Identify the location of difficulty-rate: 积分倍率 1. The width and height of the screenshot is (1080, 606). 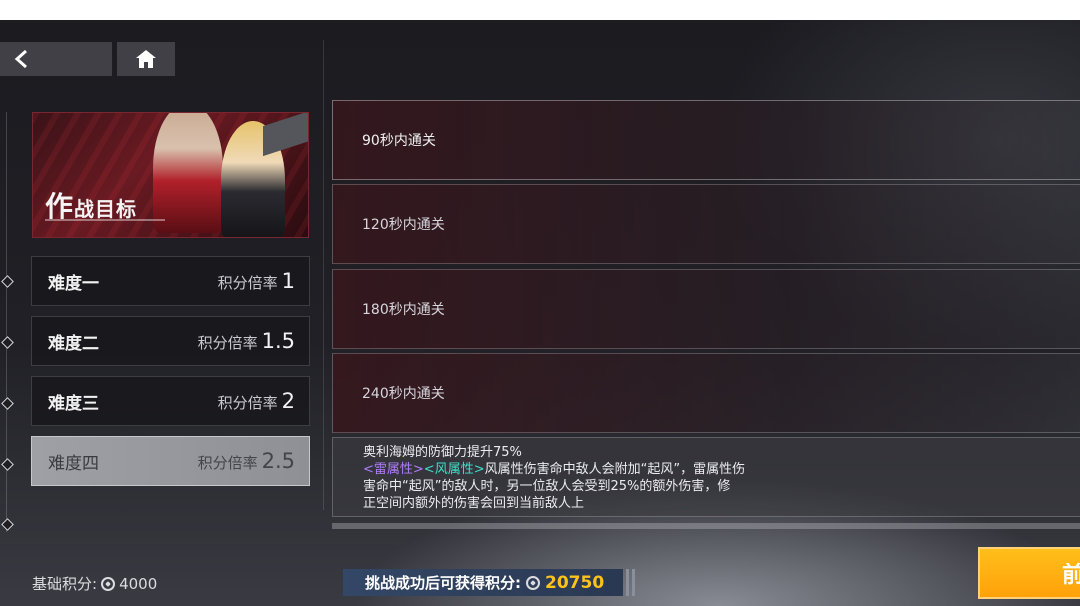
(256, 281).